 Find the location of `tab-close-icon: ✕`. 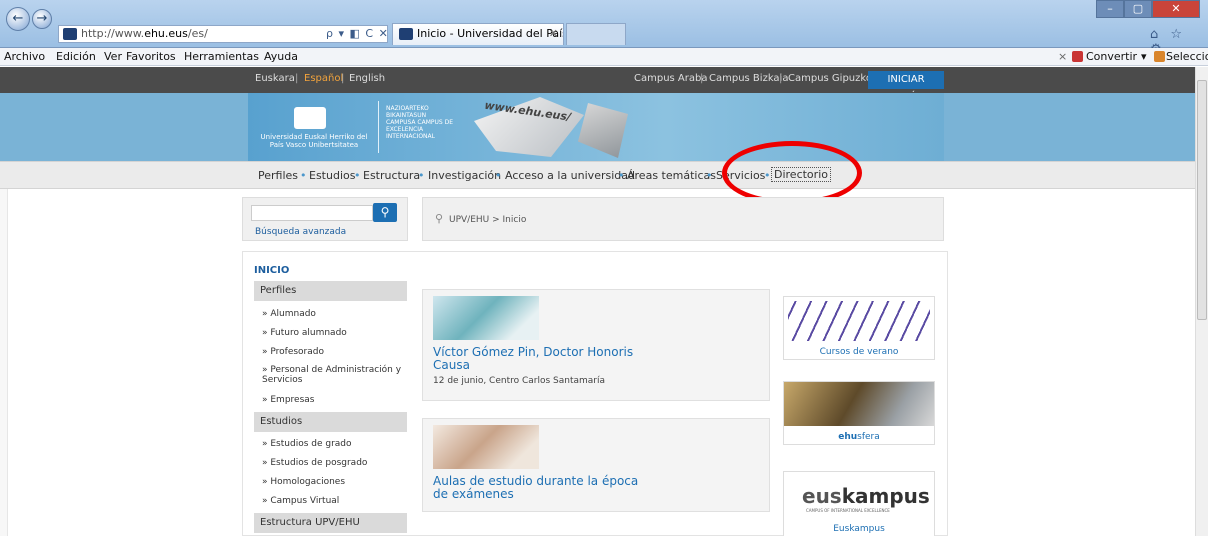

tab-close-icon: ✕ is located at coordinates (553, 34).